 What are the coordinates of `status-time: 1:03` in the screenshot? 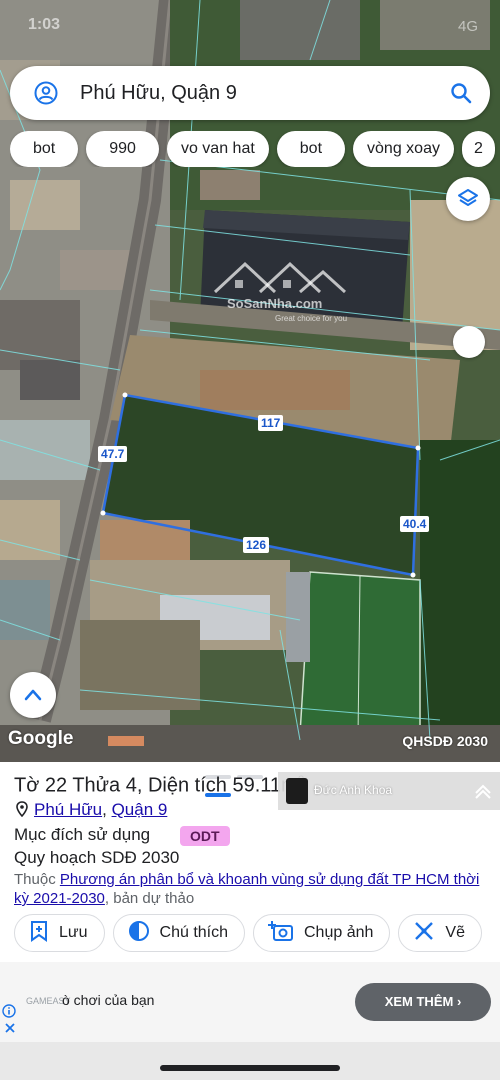 It's located at (44, 24).